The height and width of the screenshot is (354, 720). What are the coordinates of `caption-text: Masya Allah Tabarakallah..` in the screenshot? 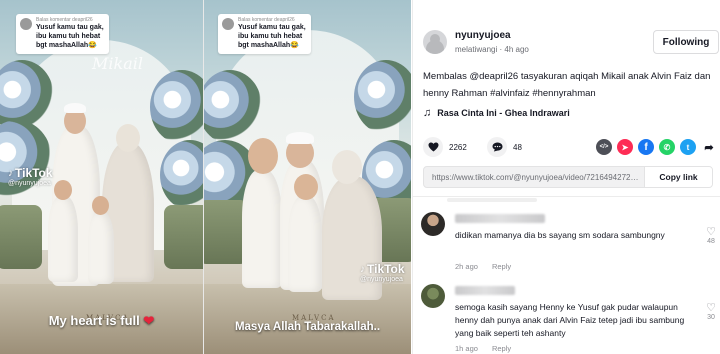 It's located at (307, 327).